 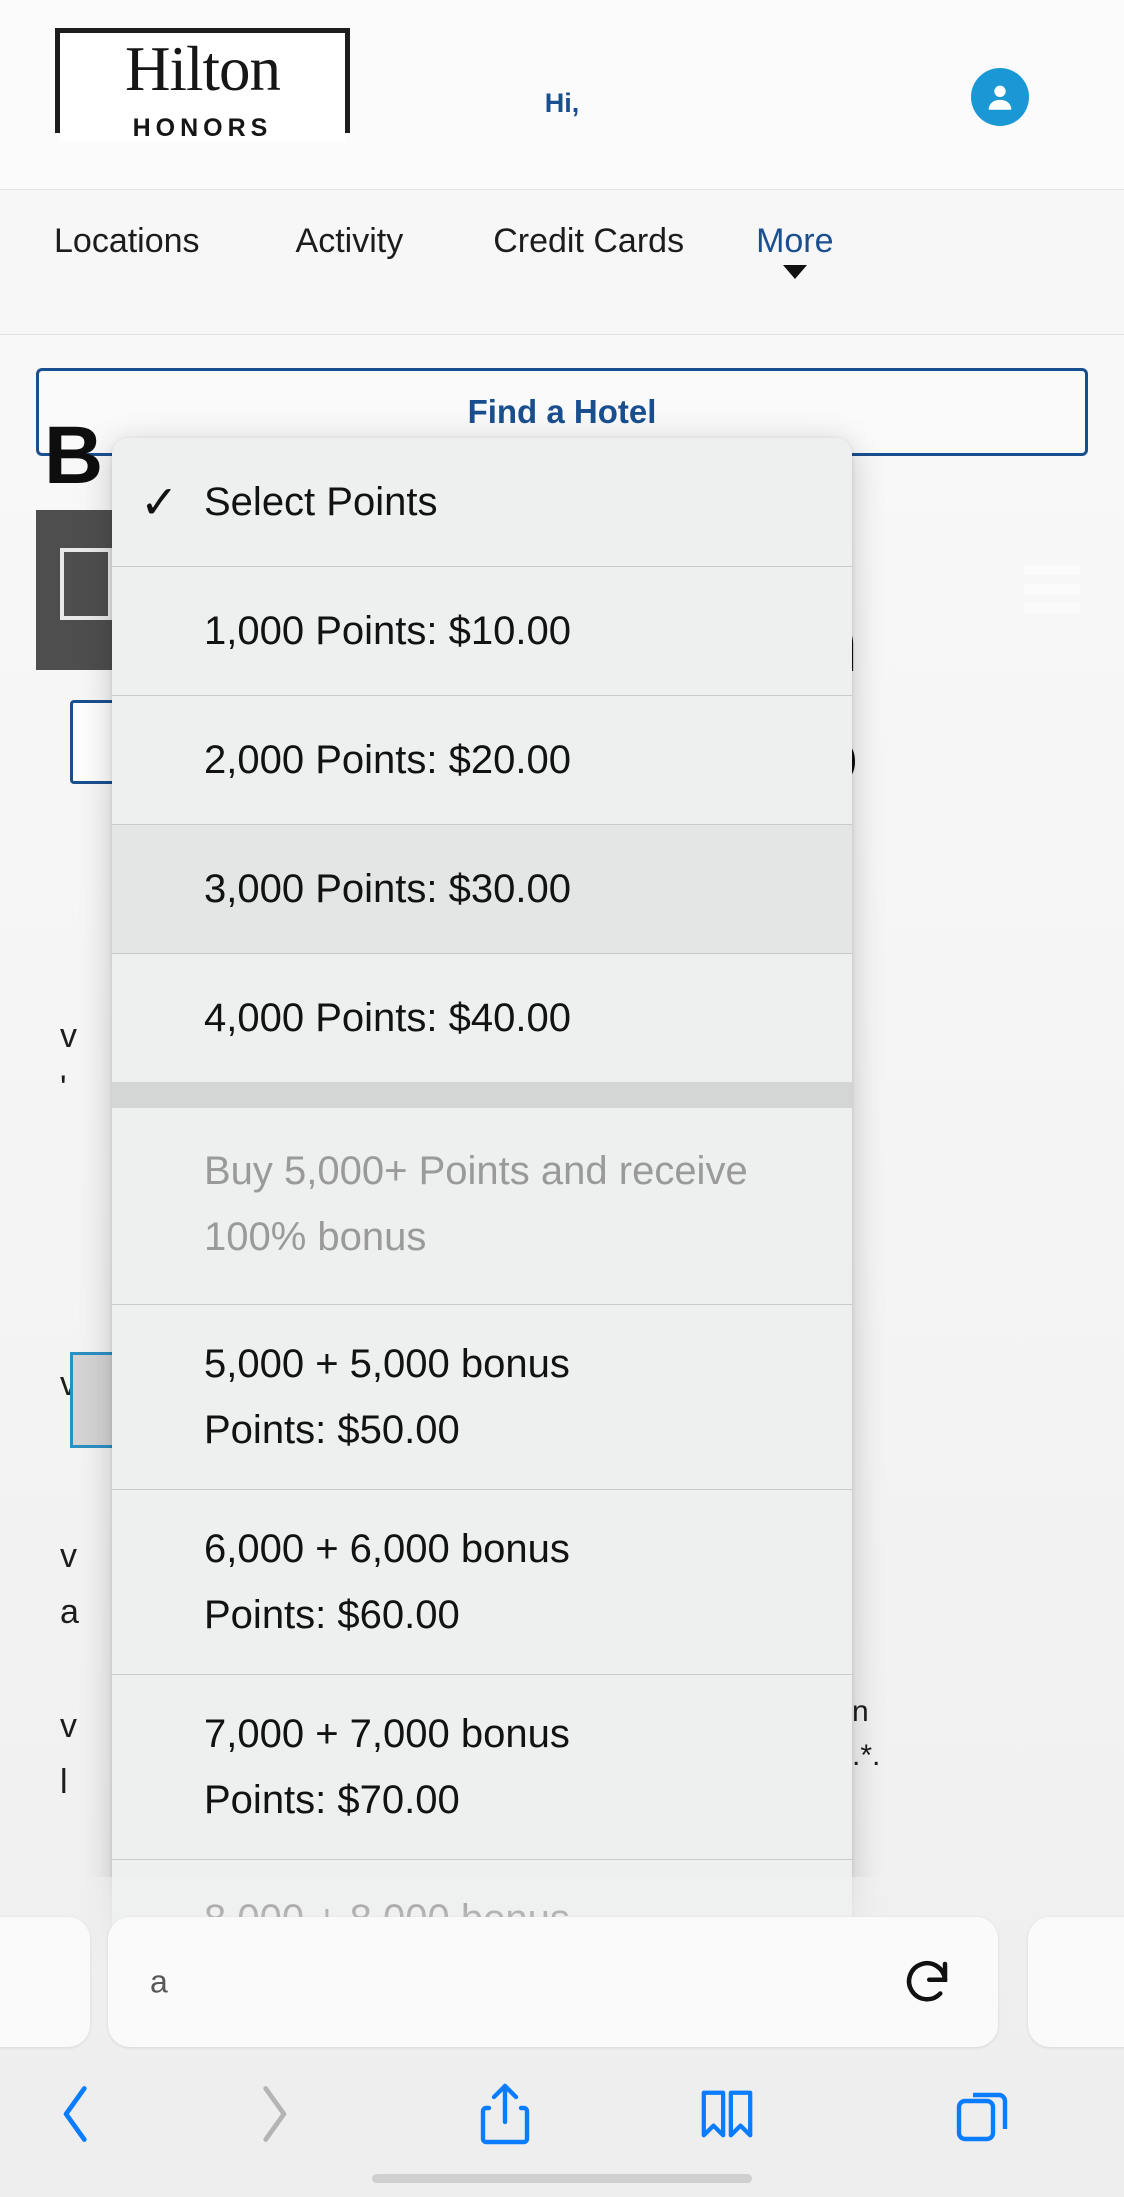 I want to click on greeting-text: Hi,, so click(x=562, y=103).